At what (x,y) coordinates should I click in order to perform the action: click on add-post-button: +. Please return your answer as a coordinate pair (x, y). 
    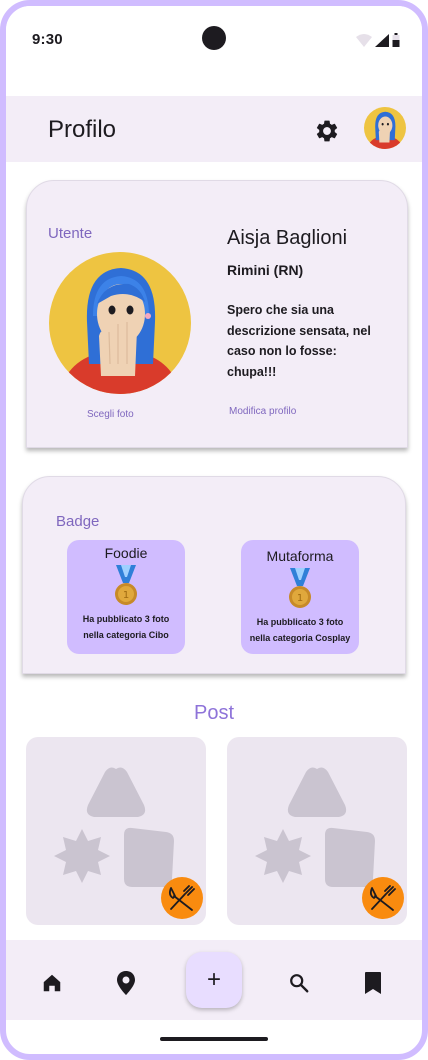
    Looking at the image, I should click on (214, 980).